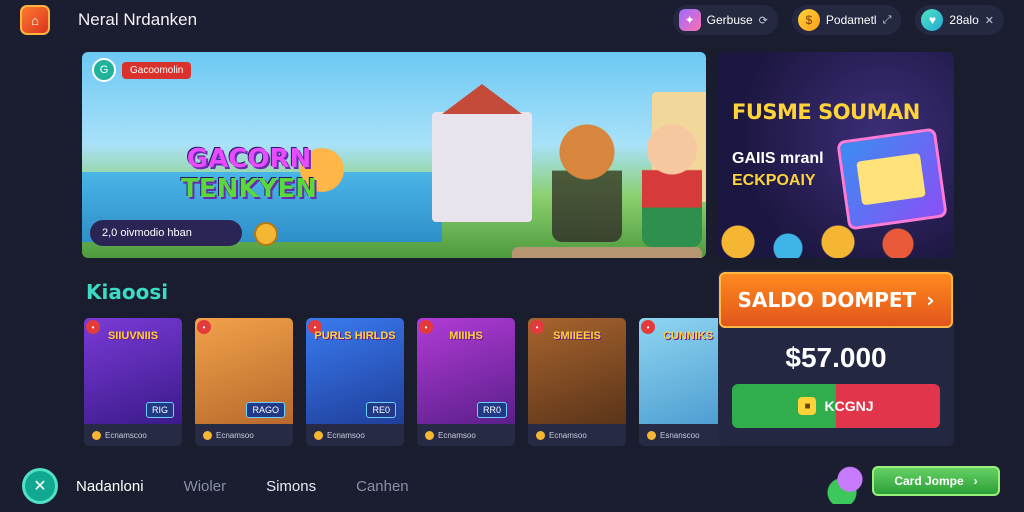 The image size is (1024, 512). Describe the element at coordinates (808, 20) in the screenshot. I see `coin-icon: $` at that location.